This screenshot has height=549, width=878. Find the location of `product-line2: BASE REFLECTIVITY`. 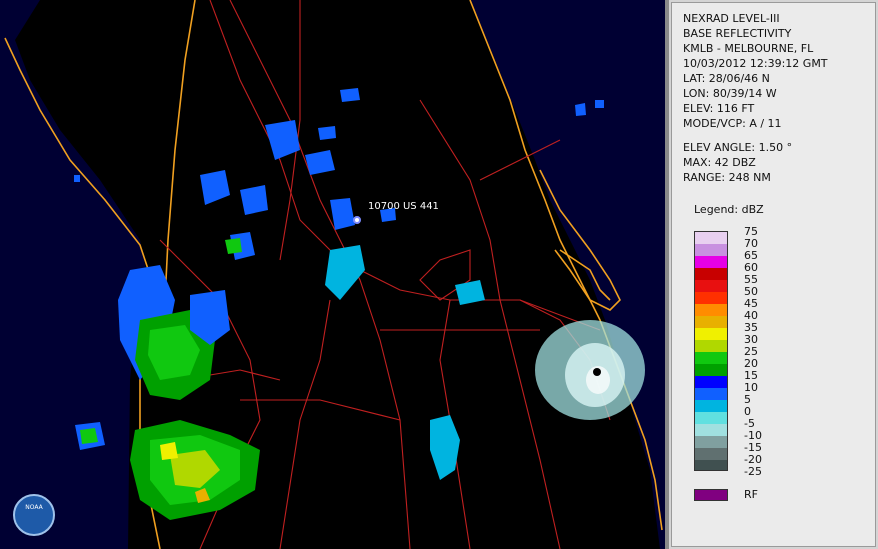

product-line2: BASE REFLECTIVITY is located at coordinates (737, 33).